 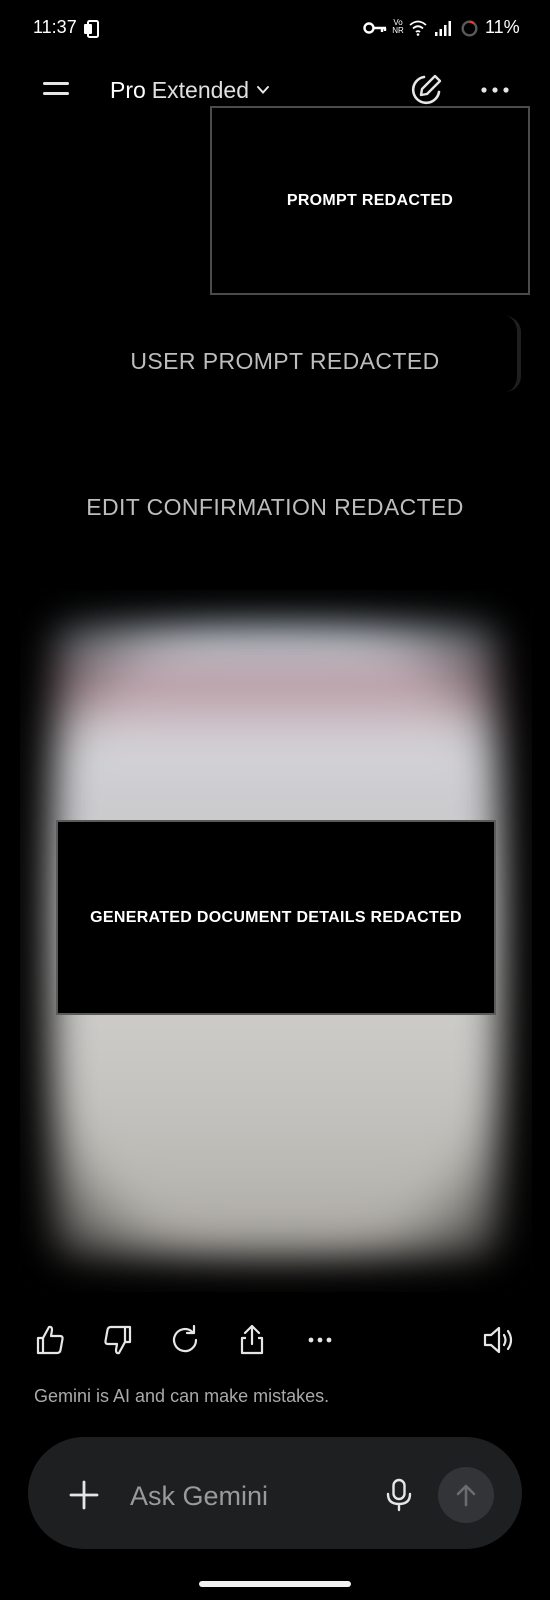 What do you see at coordinates (426, 90) in the screenshot?
I see `new-chat-icon` at bounding box center [426, 90].